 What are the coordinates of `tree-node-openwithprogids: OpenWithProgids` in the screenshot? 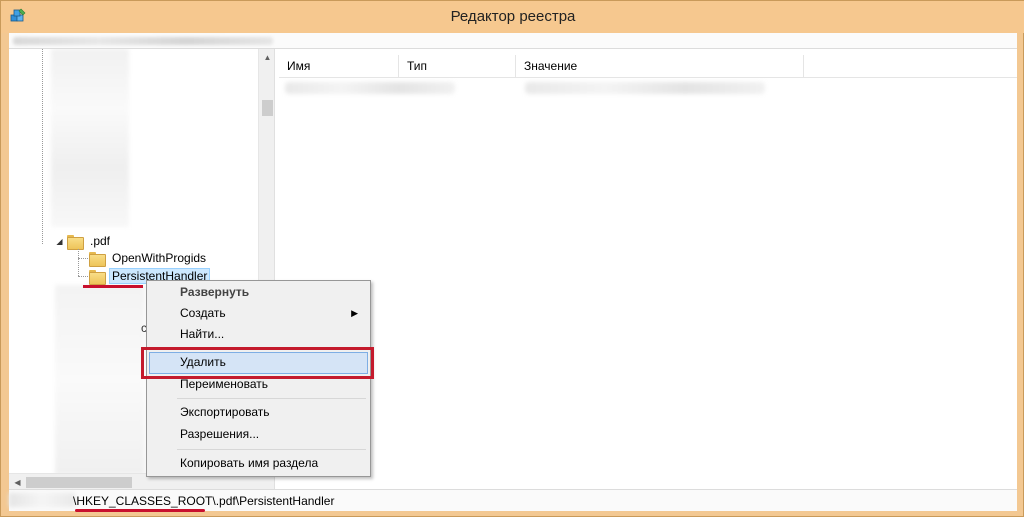 It's located at (149, 258).